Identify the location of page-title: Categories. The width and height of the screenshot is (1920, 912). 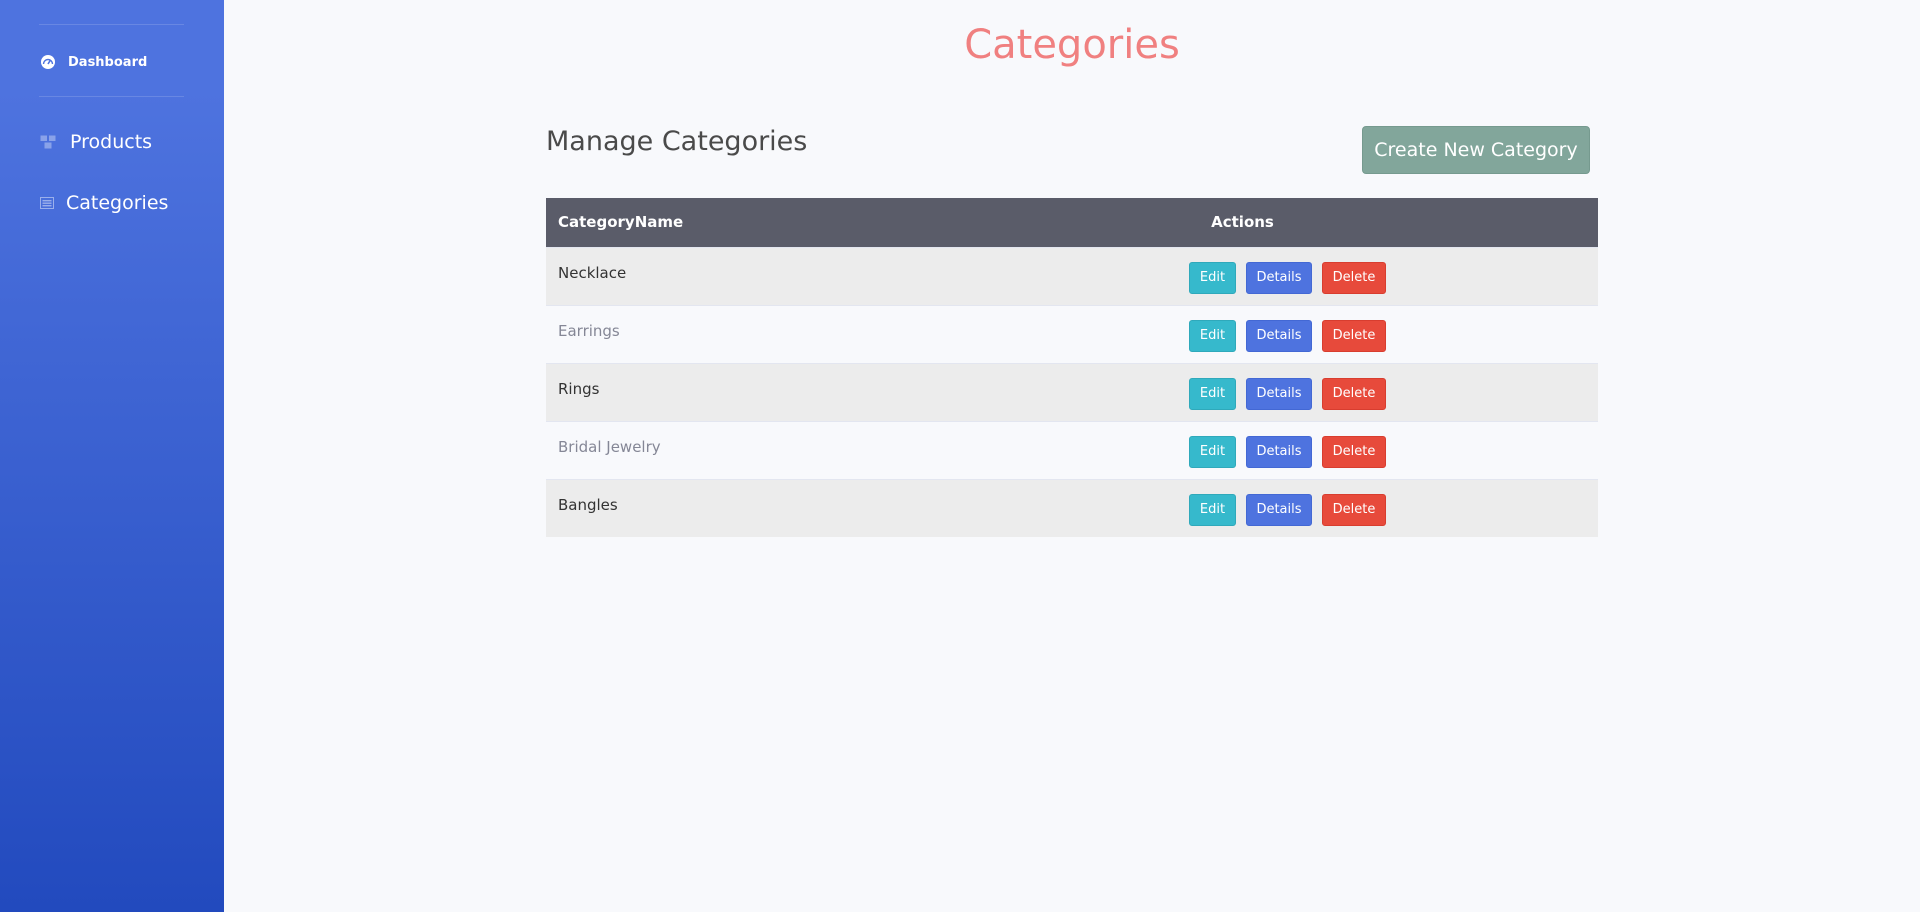
(1072, 45).